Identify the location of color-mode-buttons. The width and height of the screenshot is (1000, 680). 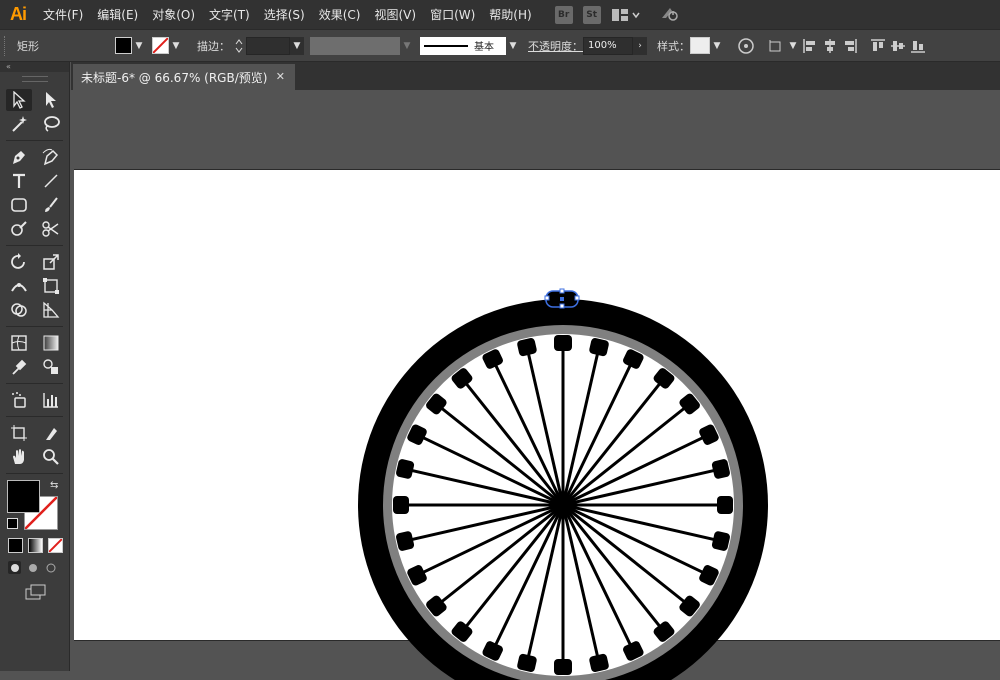
(34, 545).